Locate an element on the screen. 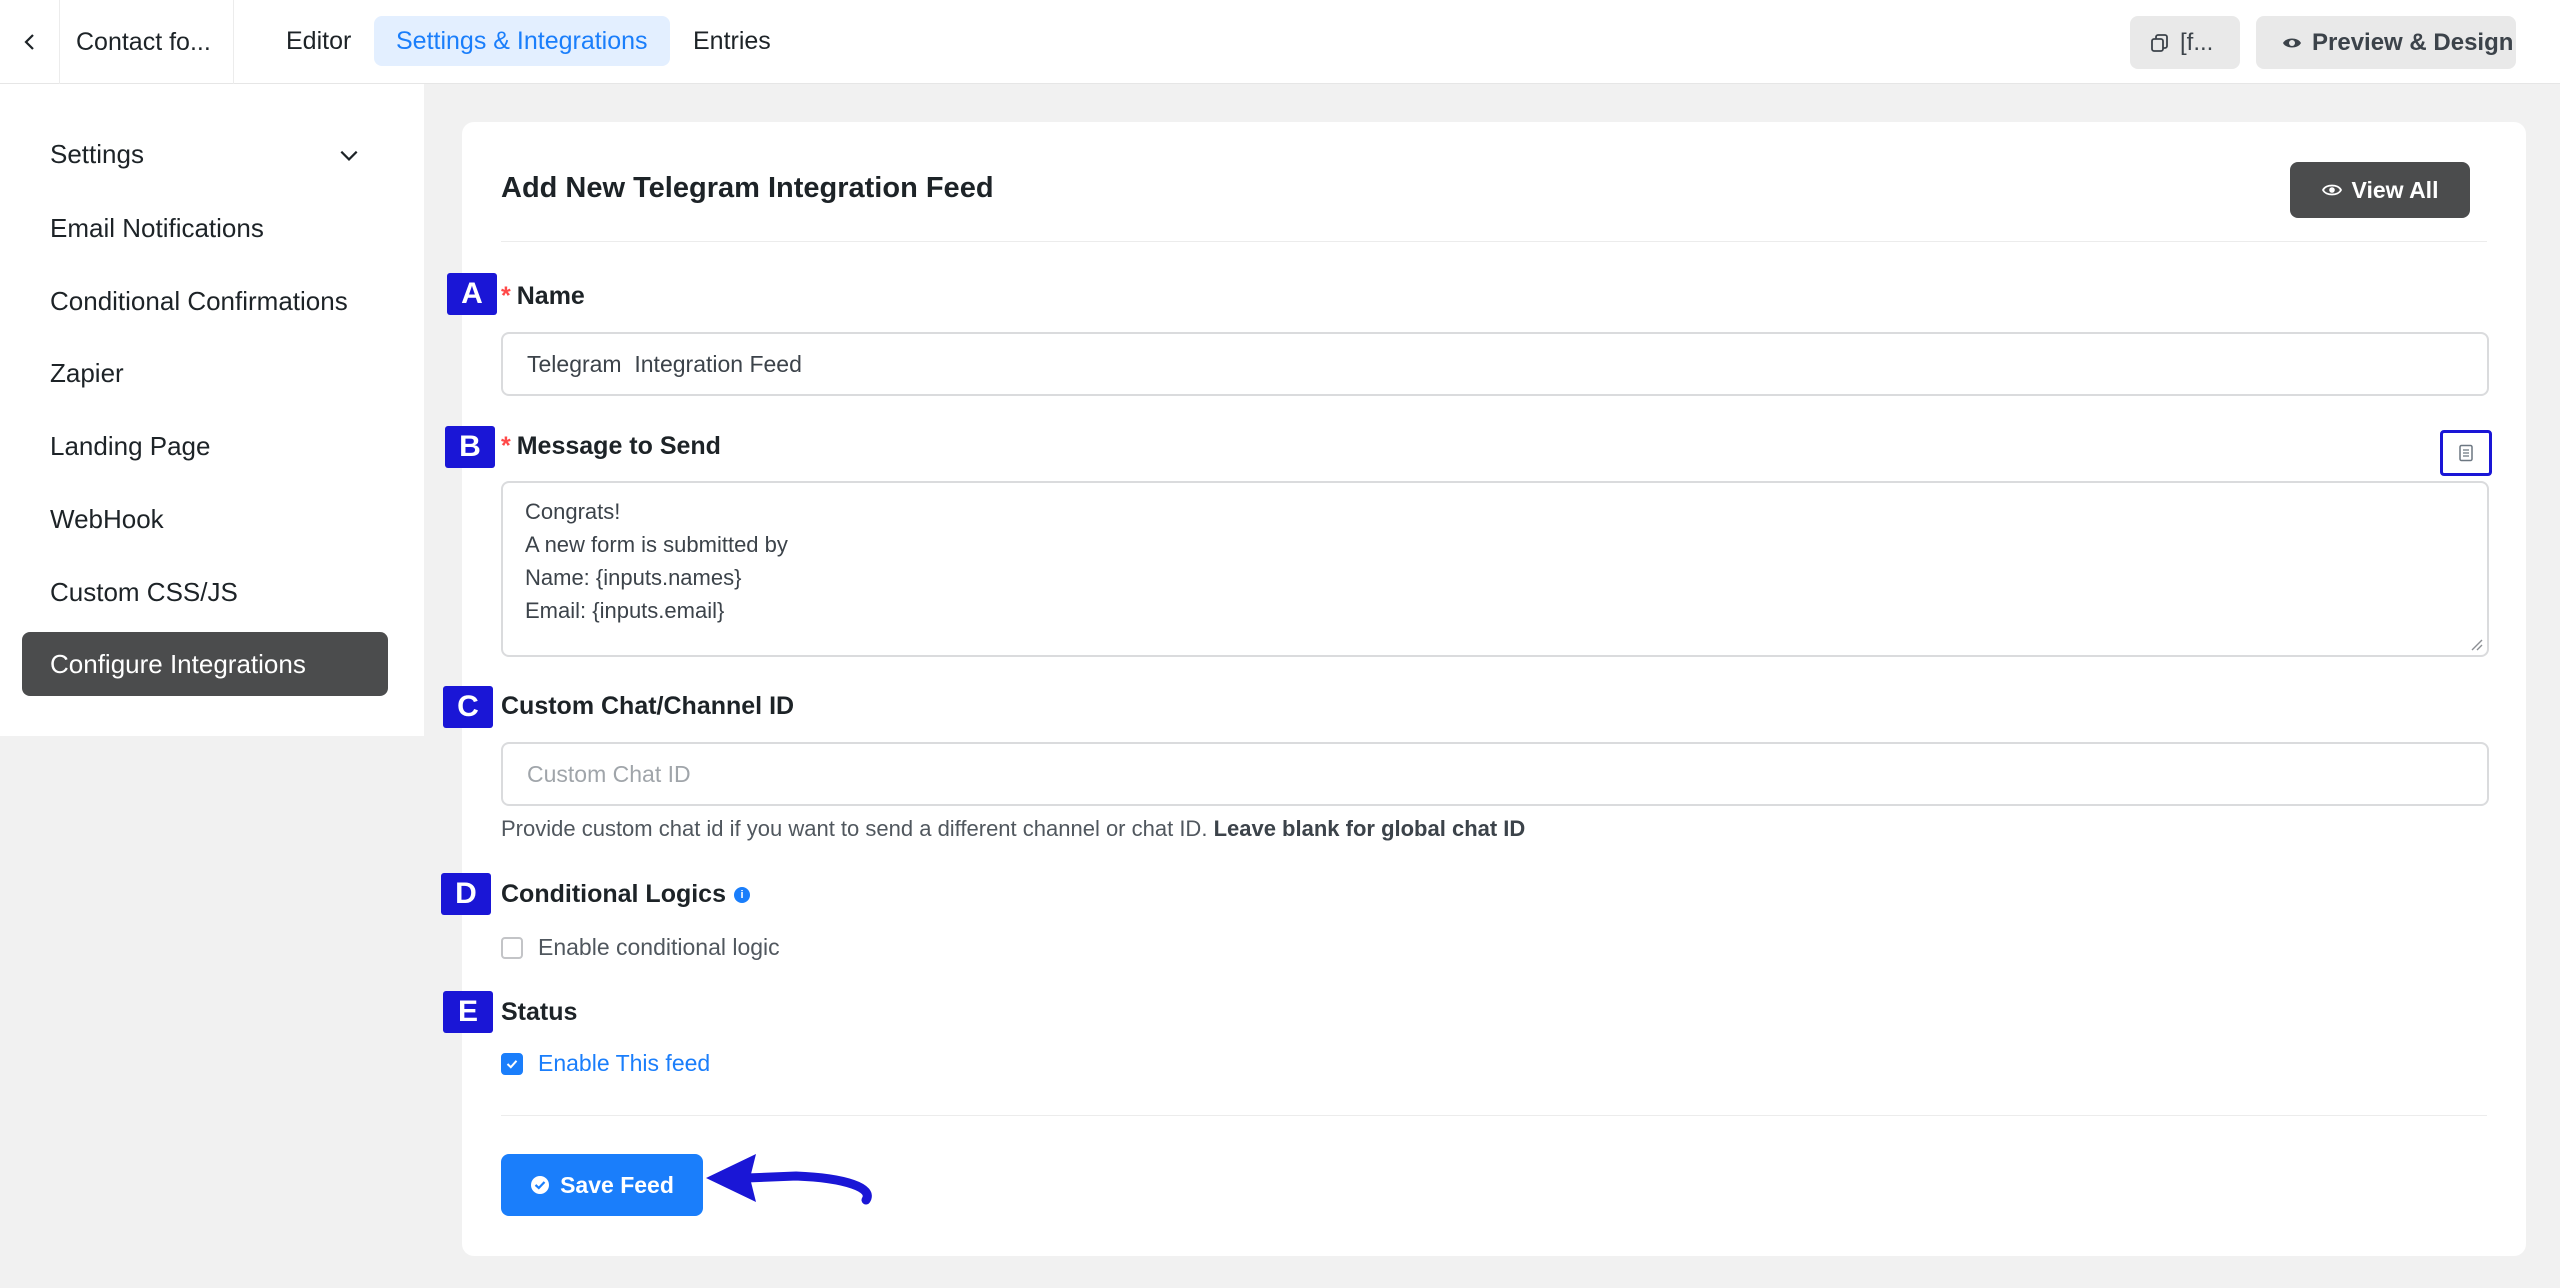 The width and height of the screenshot is (2560, 1288). message-line: Congrats! is located at coordinates (573, 511).